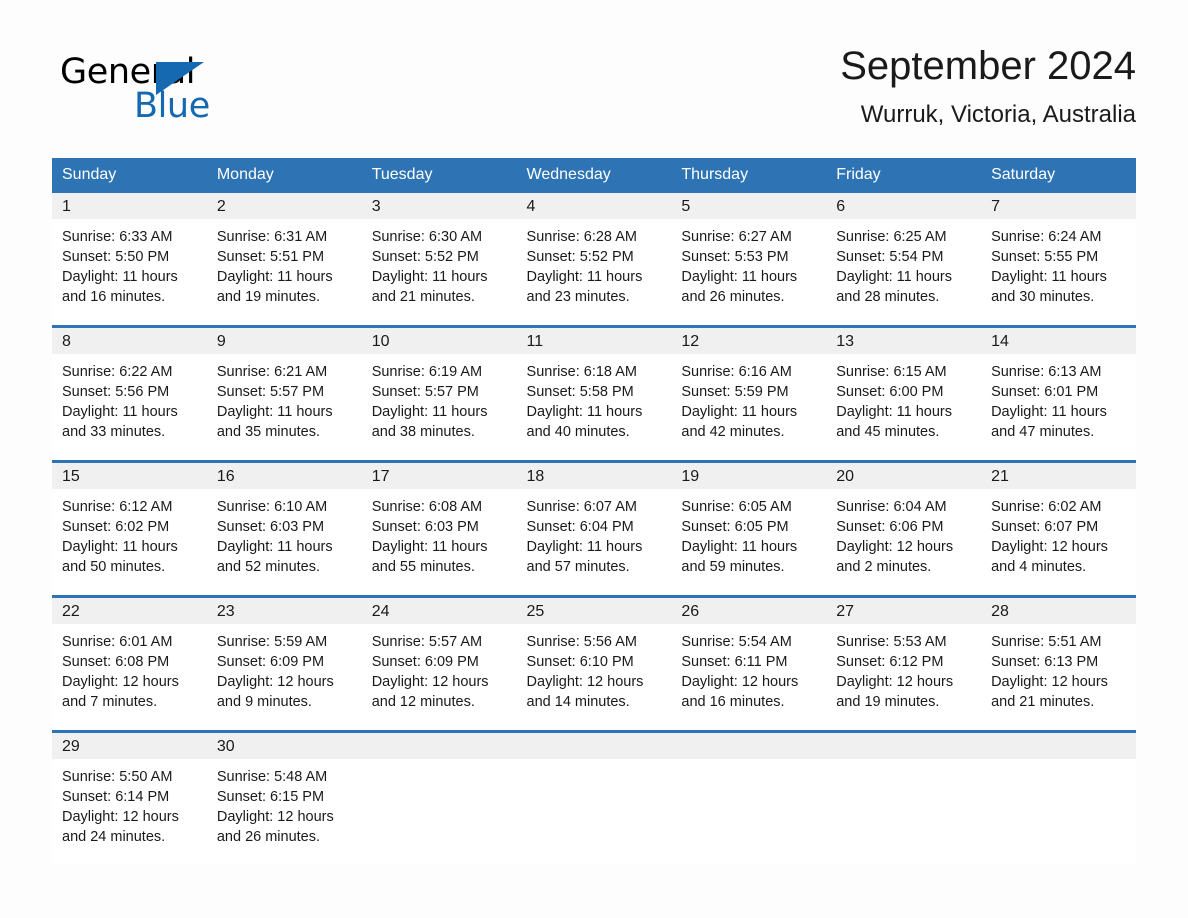  Describe the element at coordinates (116, 797) in the screenshot. I see `sunset-text: Sunset: 6:14 PM` at that location.